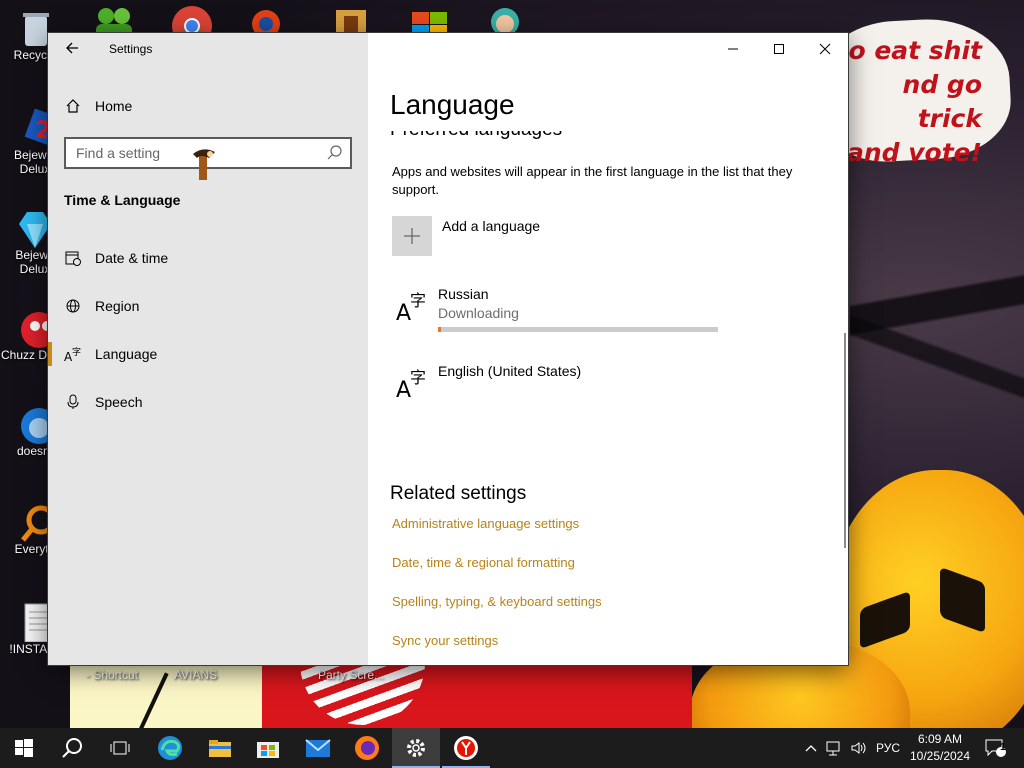 This screenshot has width=1024, height=768. Describe the element at coordinates (458, 493) in the screenshot. I see `related-settings-title: Related settings` at that location.